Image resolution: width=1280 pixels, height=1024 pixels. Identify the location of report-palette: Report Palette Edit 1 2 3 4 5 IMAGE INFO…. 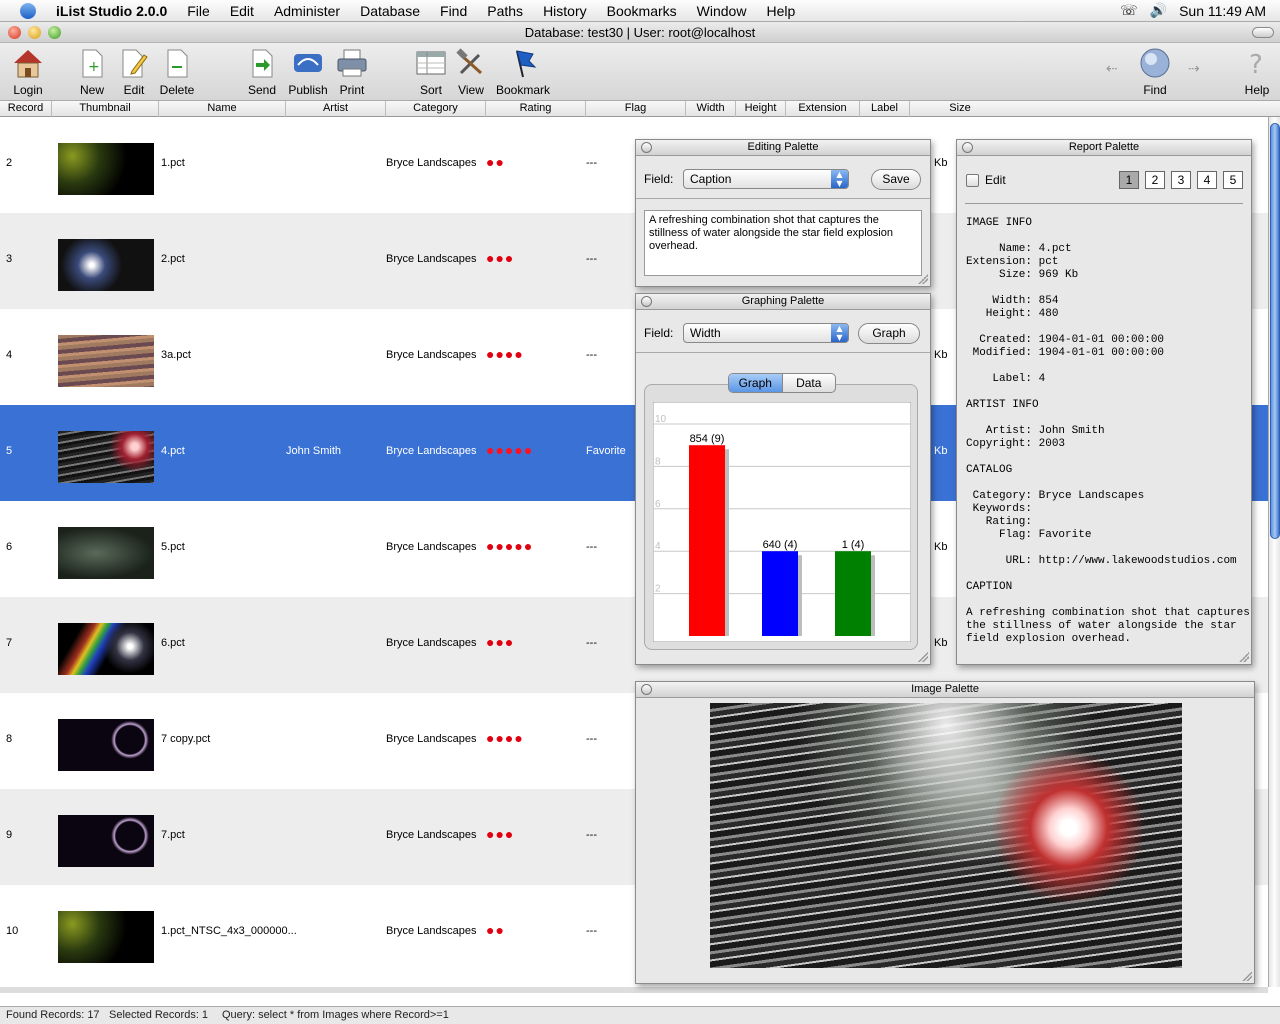
(1104, 402).